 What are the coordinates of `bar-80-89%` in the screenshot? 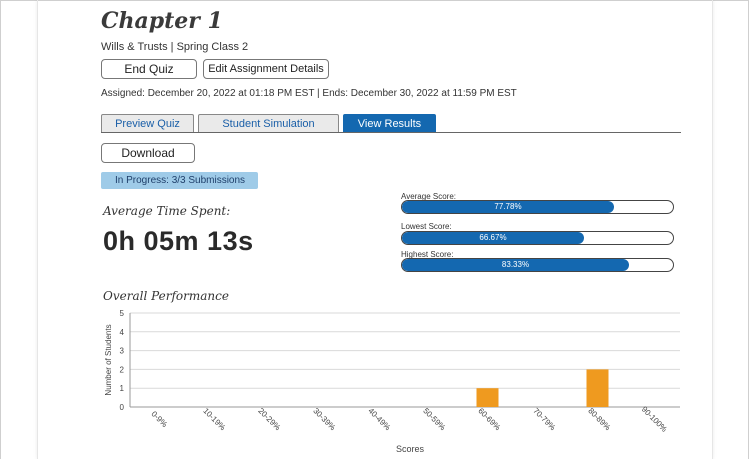 It's located at (597, 388).